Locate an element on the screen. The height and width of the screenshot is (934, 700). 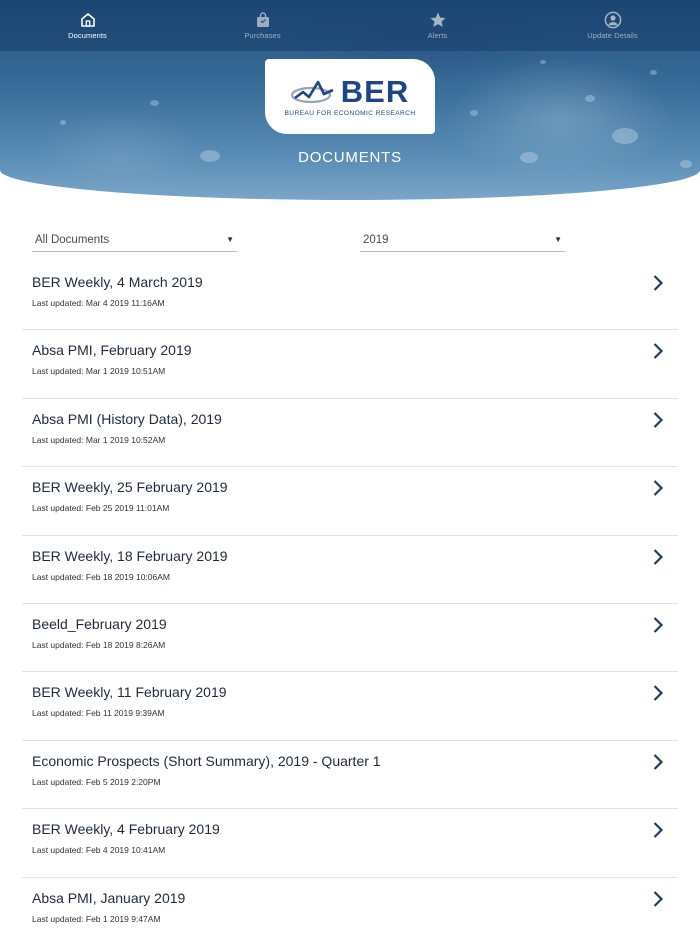
document-updated: Last updated: Feb 18 2019 10:06AM is located at coordinates (101, 576).